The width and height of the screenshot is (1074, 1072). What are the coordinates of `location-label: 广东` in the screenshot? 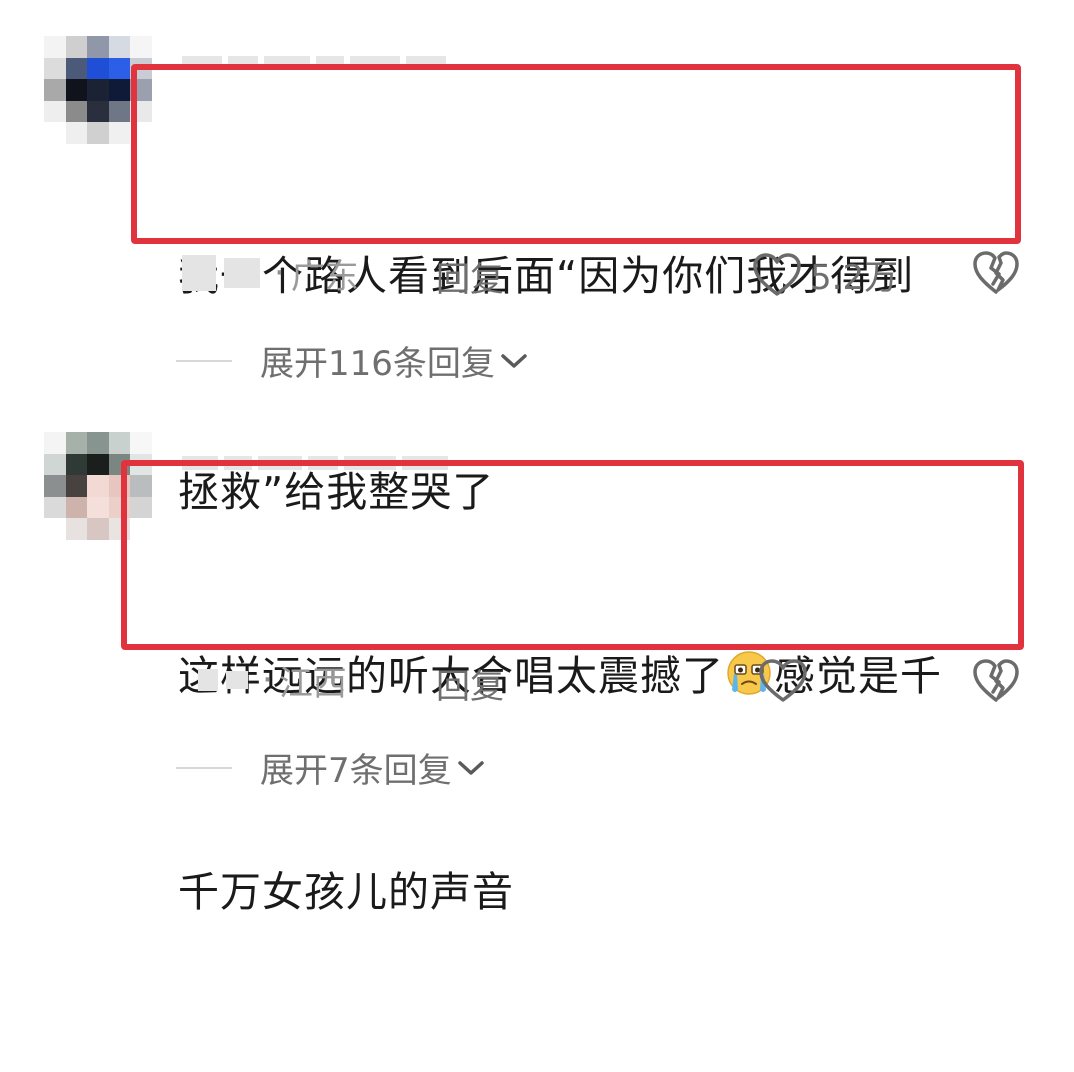 It's located at (324, 276).